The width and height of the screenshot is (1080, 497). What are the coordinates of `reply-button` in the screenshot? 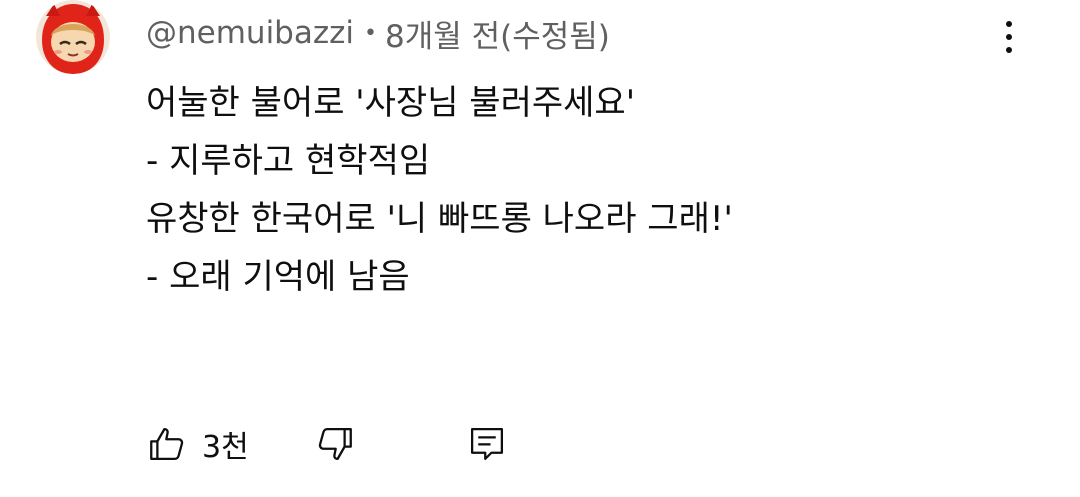 It's located at (487, 444).